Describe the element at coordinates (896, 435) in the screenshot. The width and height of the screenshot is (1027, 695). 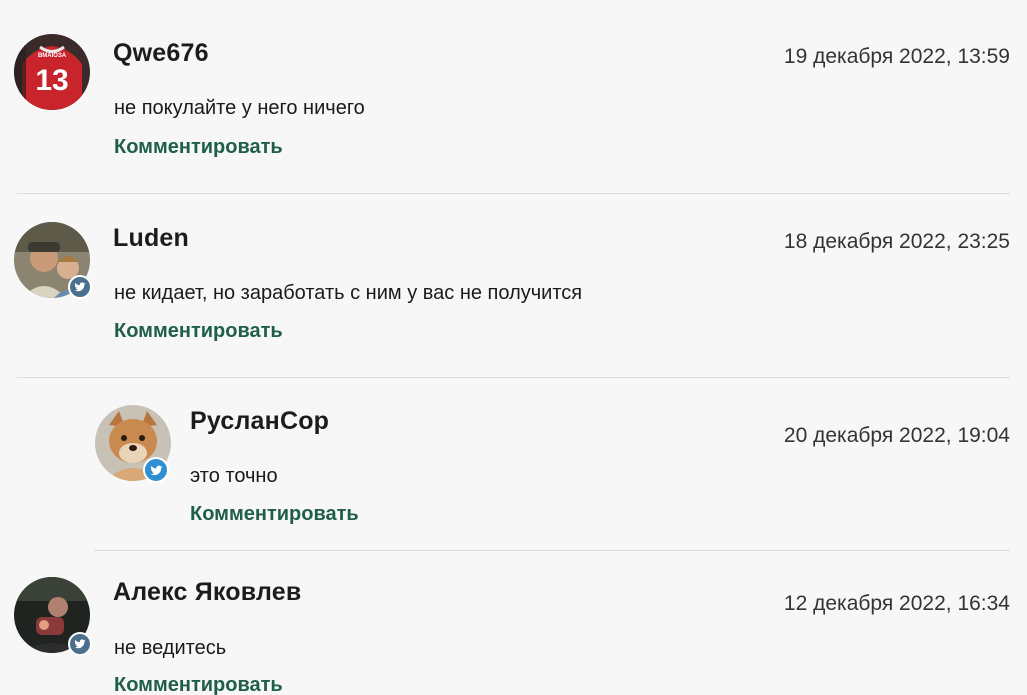
I see `comment-date: 20 декабря 2022, 19:04` at that location.